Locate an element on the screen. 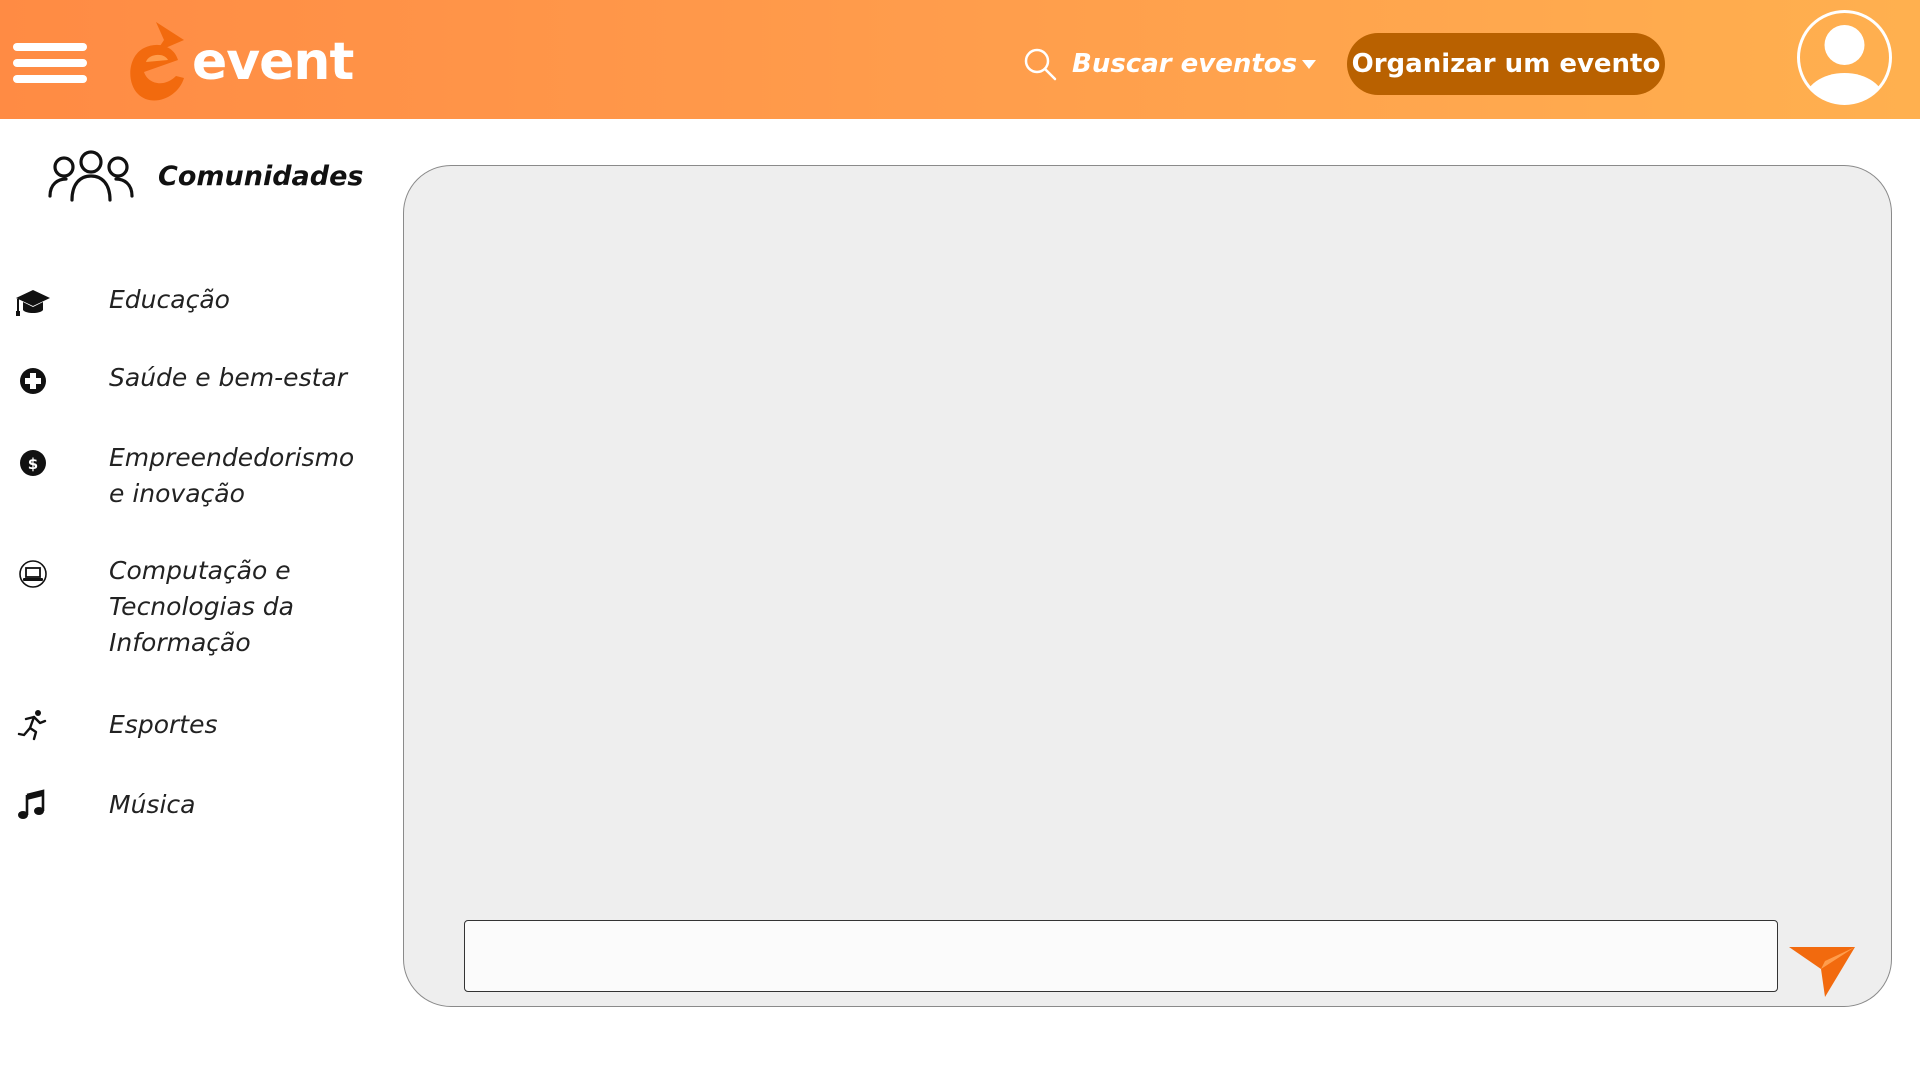 Image resolution: width=1920 pixels, height=1080 pixels. user-avatar-icon is located at coordinates (1844, 57).